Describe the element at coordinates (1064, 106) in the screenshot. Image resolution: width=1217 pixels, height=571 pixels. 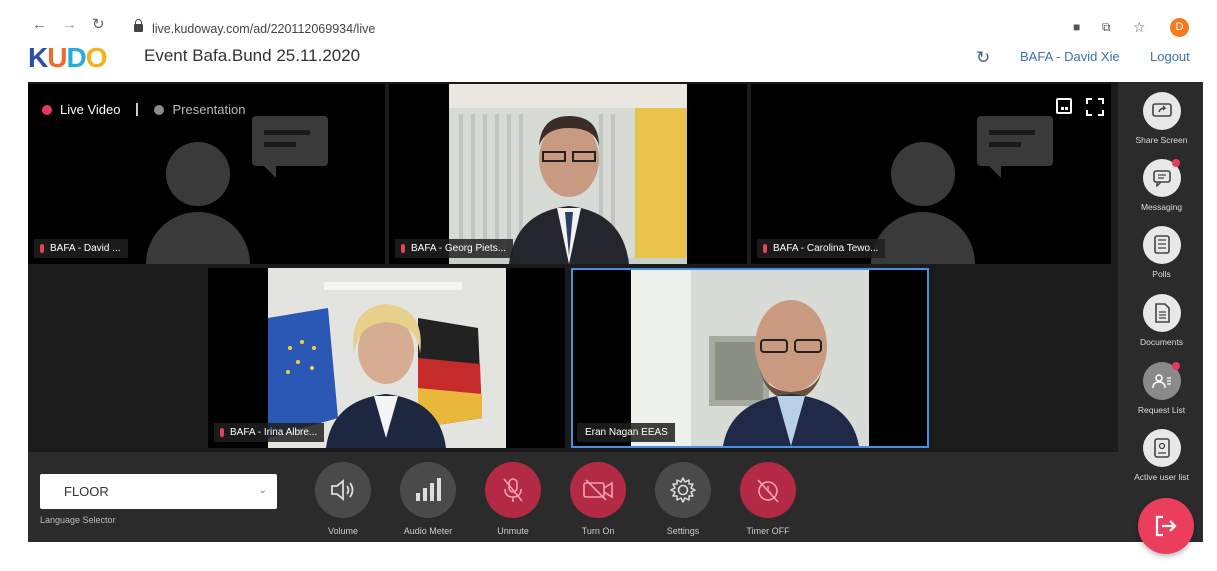
I see `picture-in-picture-icon` at that location.